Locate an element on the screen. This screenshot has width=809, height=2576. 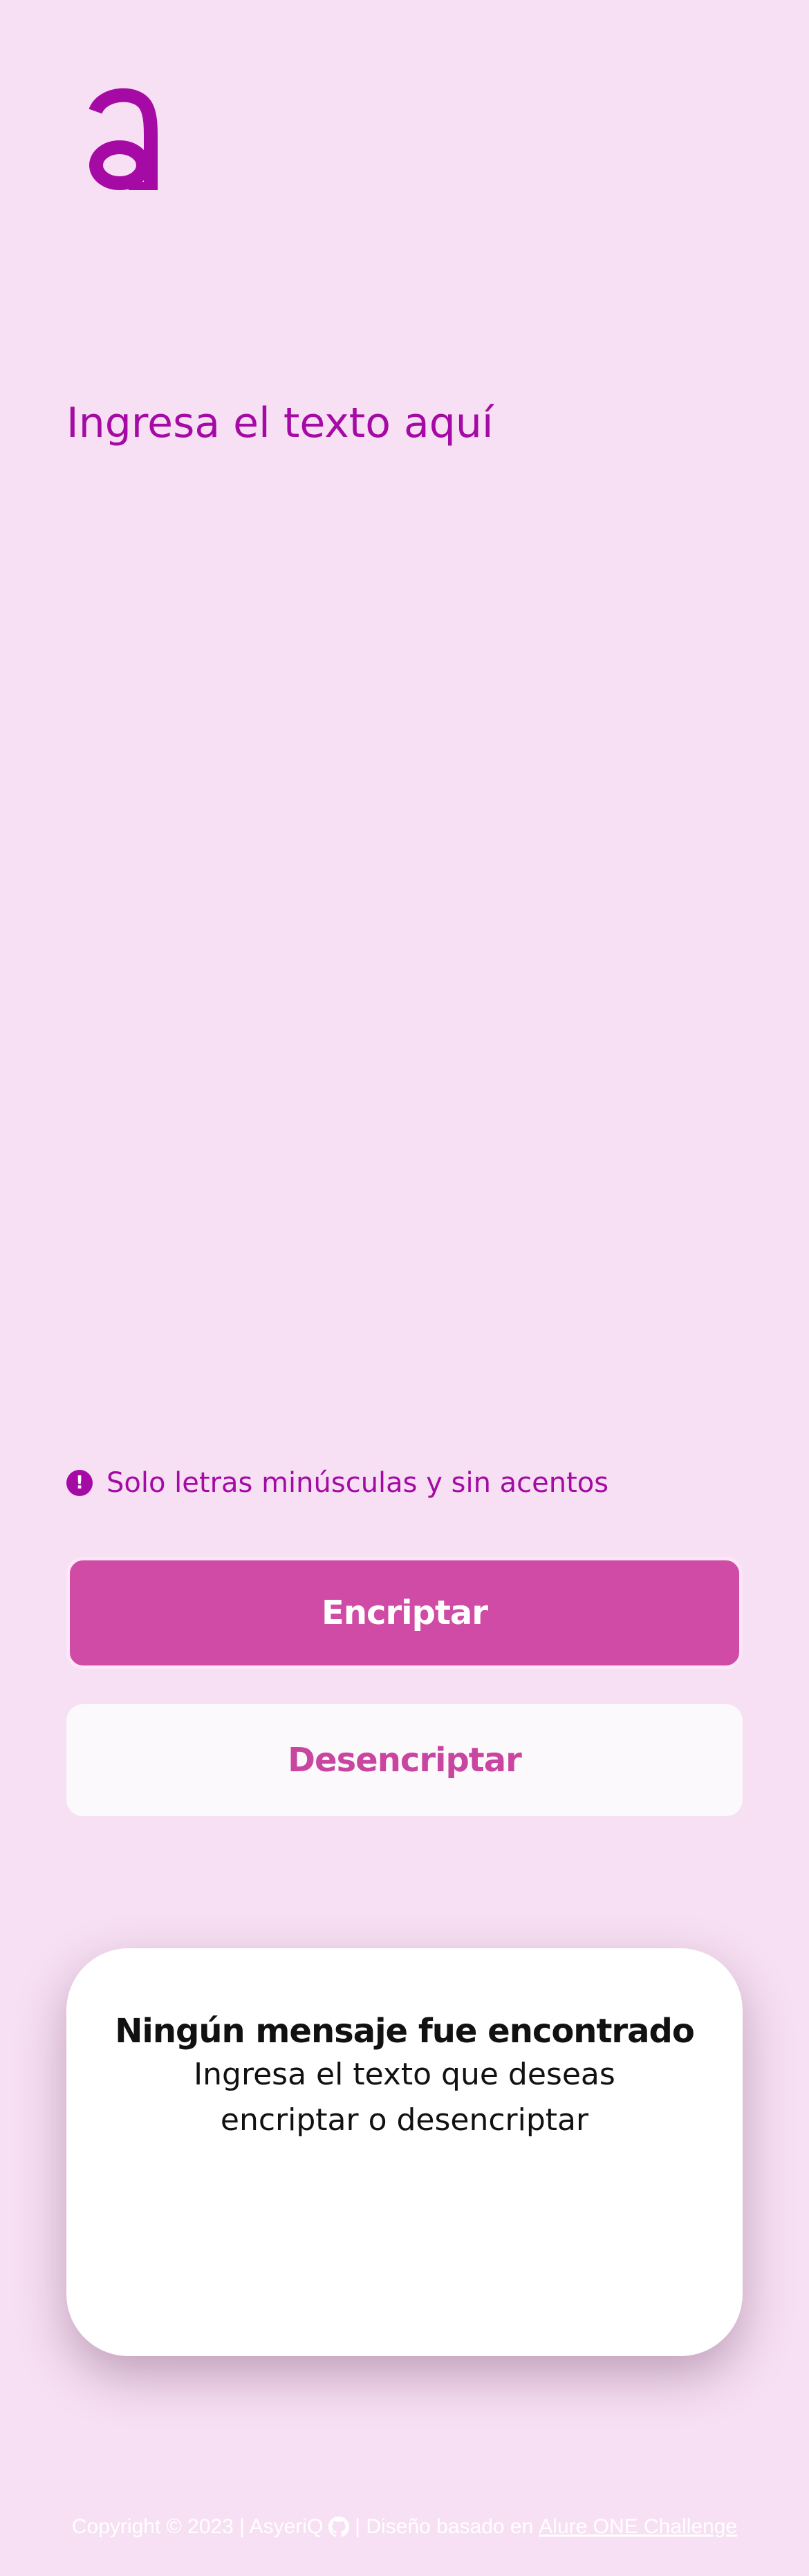
github-icon is located at coordinates (339, 2527).